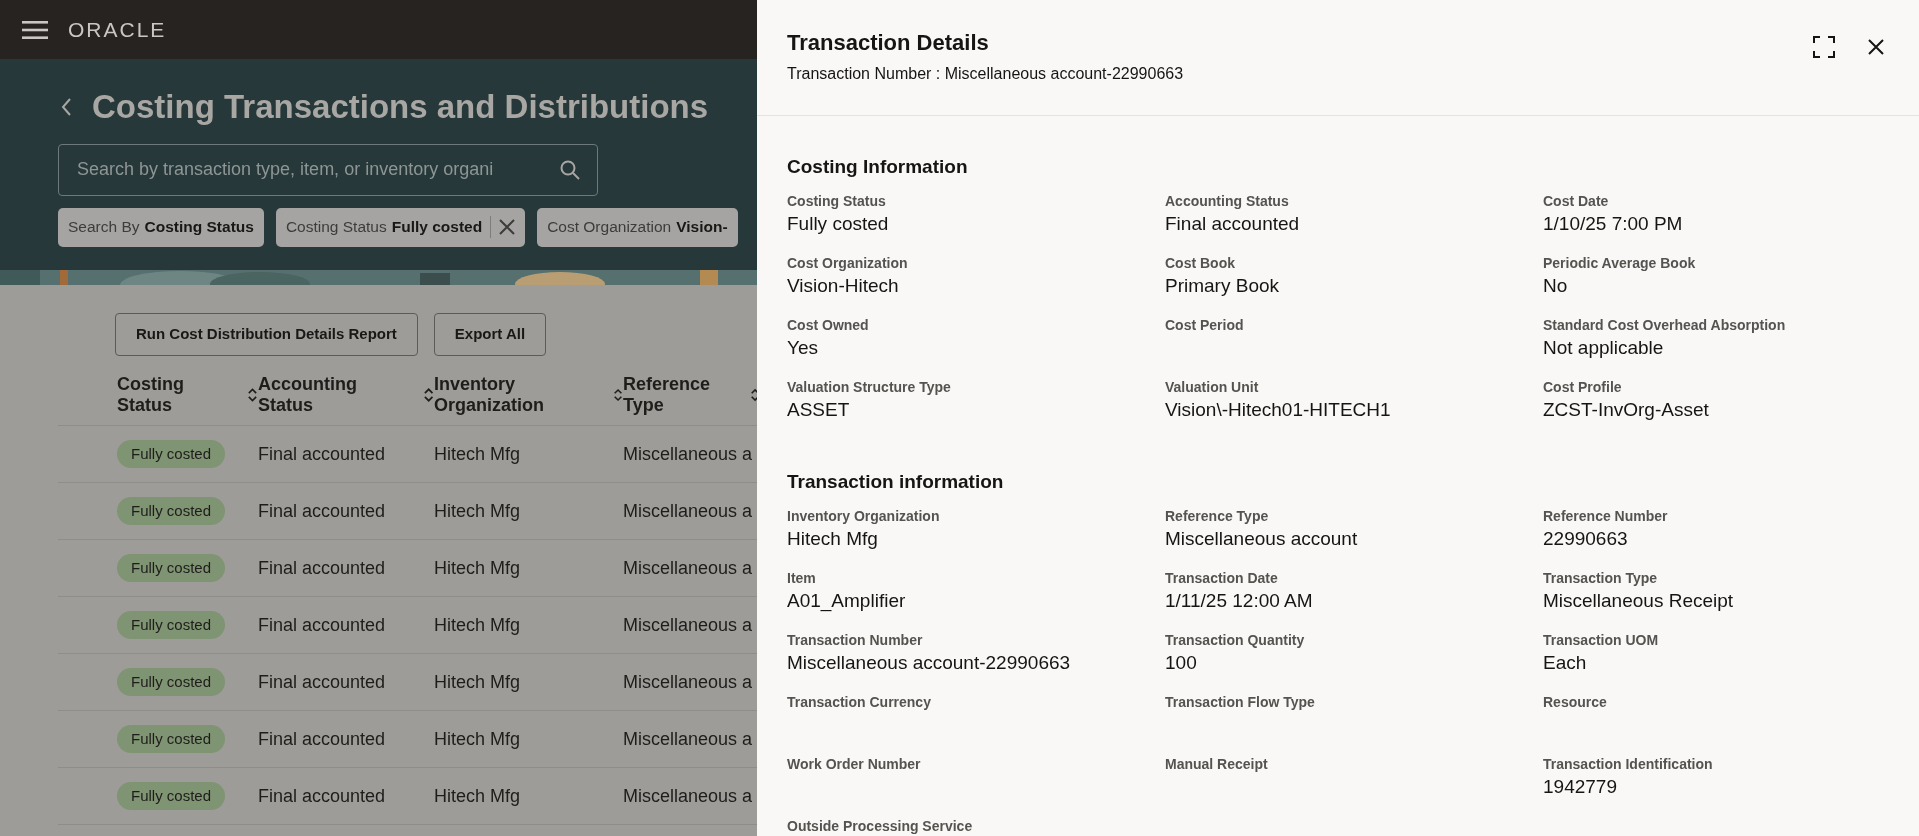 The width and height of the screenshot is (1919, 836). I want to click on field-label: Transaction Quantity, so click(1235, 640).